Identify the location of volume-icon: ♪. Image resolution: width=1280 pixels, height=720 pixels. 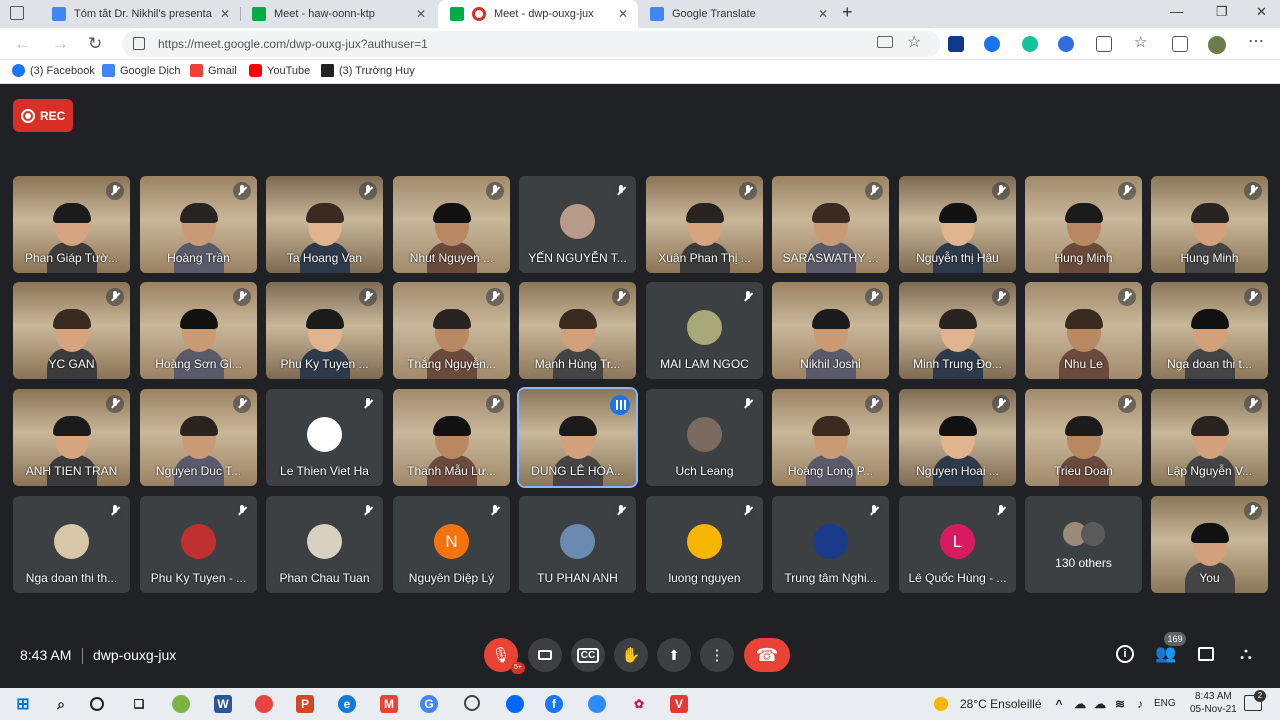
(1140, 704).